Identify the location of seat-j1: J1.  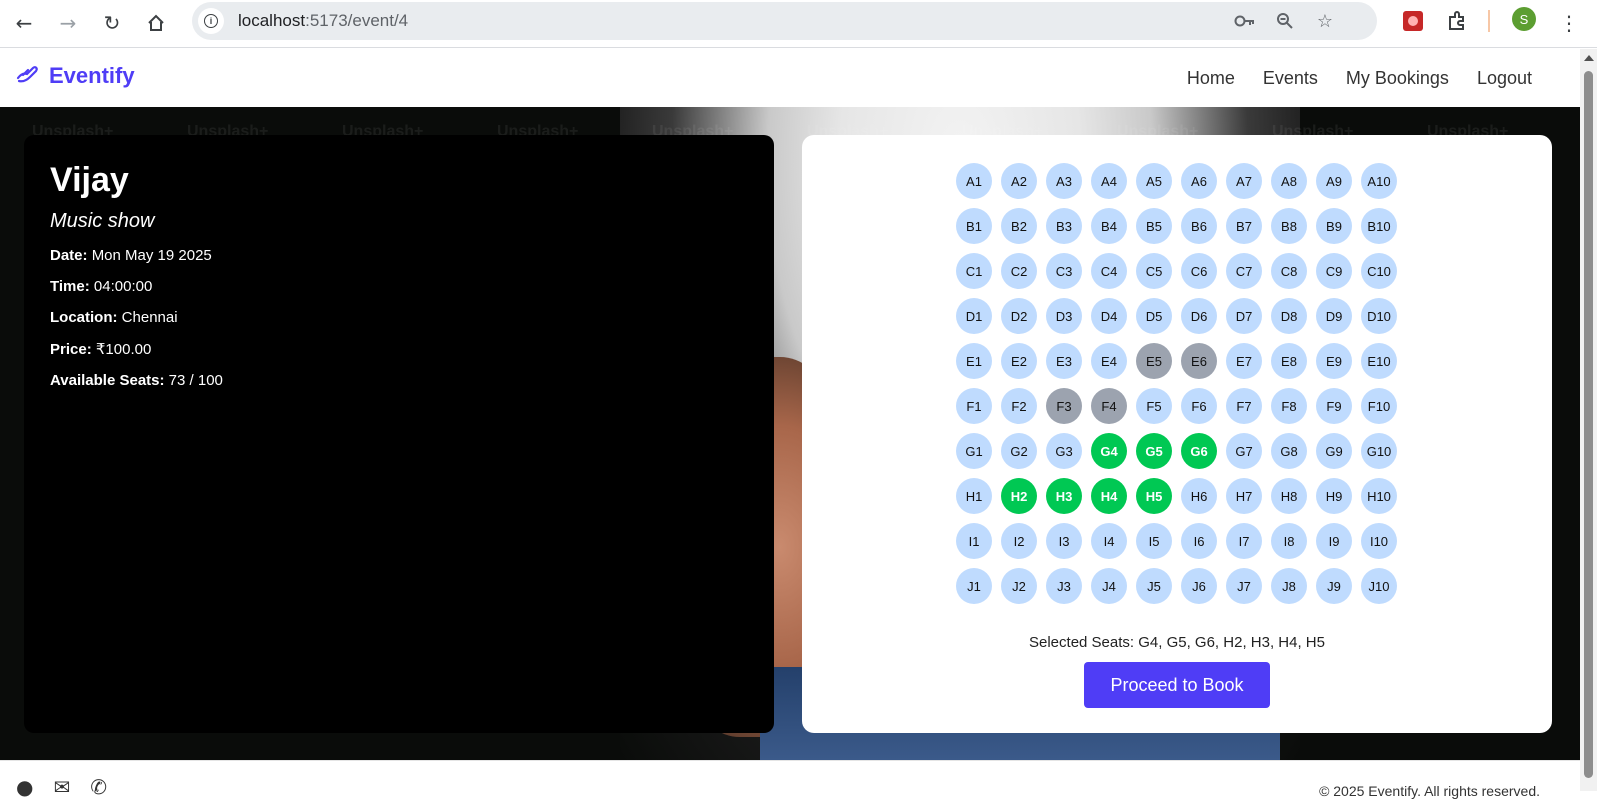
(974, 586).